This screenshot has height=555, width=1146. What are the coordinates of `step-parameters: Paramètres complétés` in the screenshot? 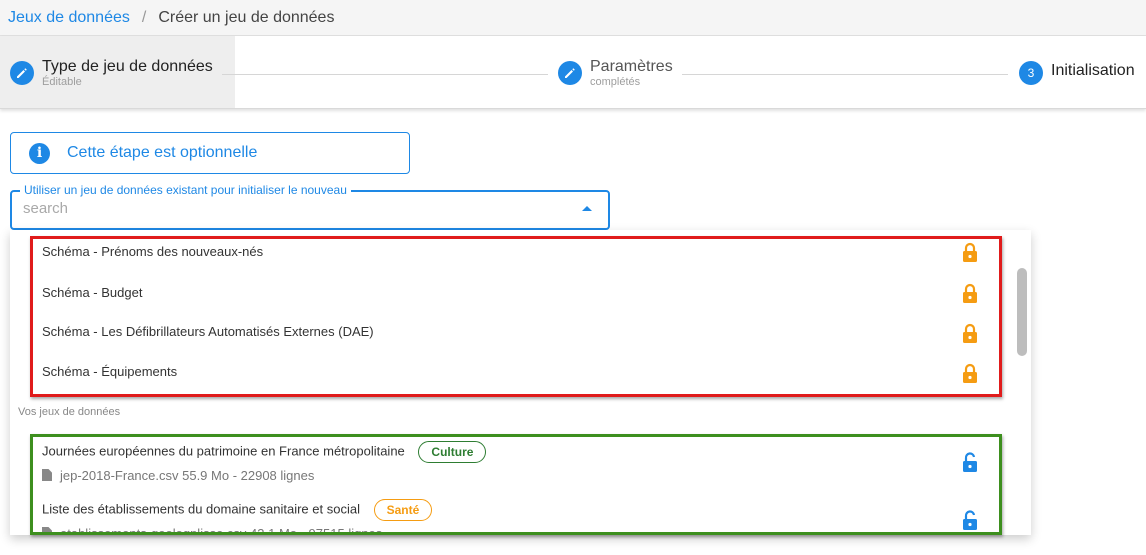 It's located at (615, 73).